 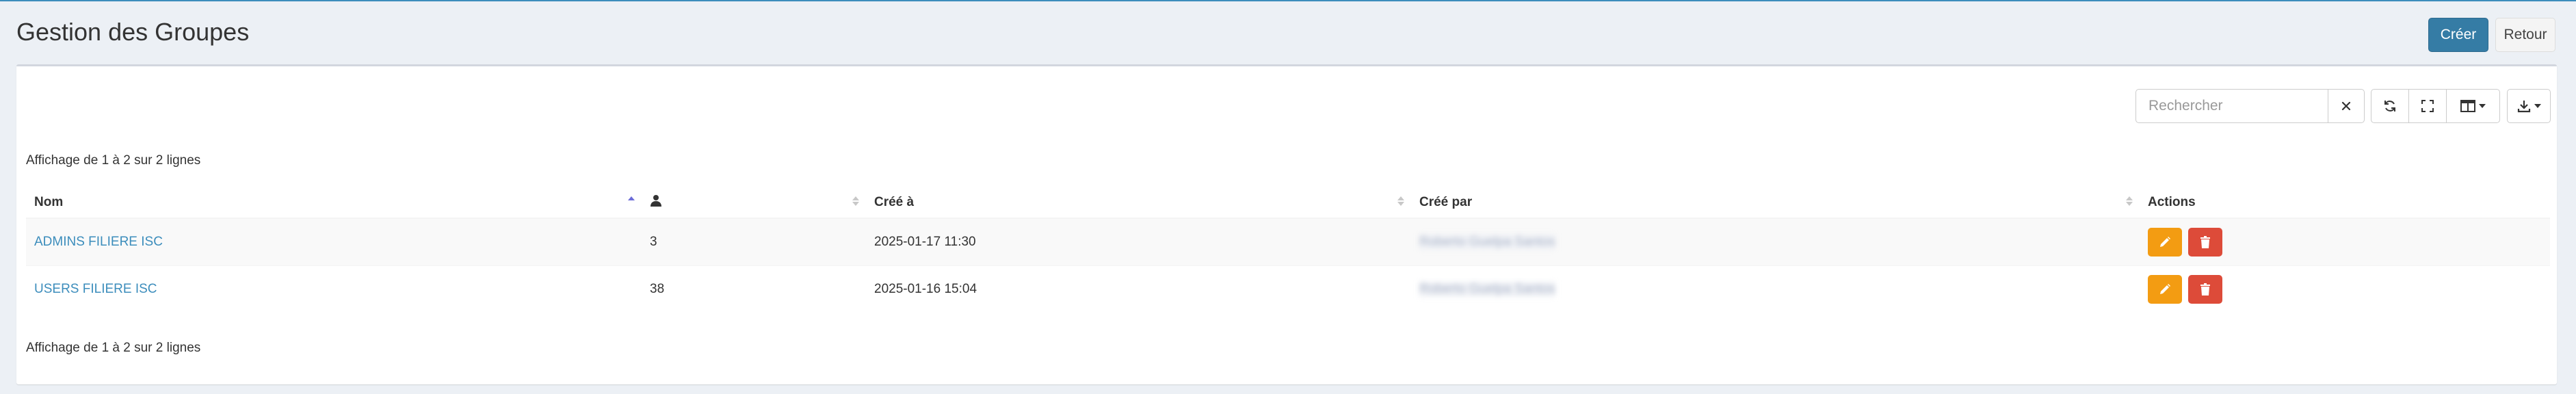 I want to click on close-icon, so click(x=2346, y=106).